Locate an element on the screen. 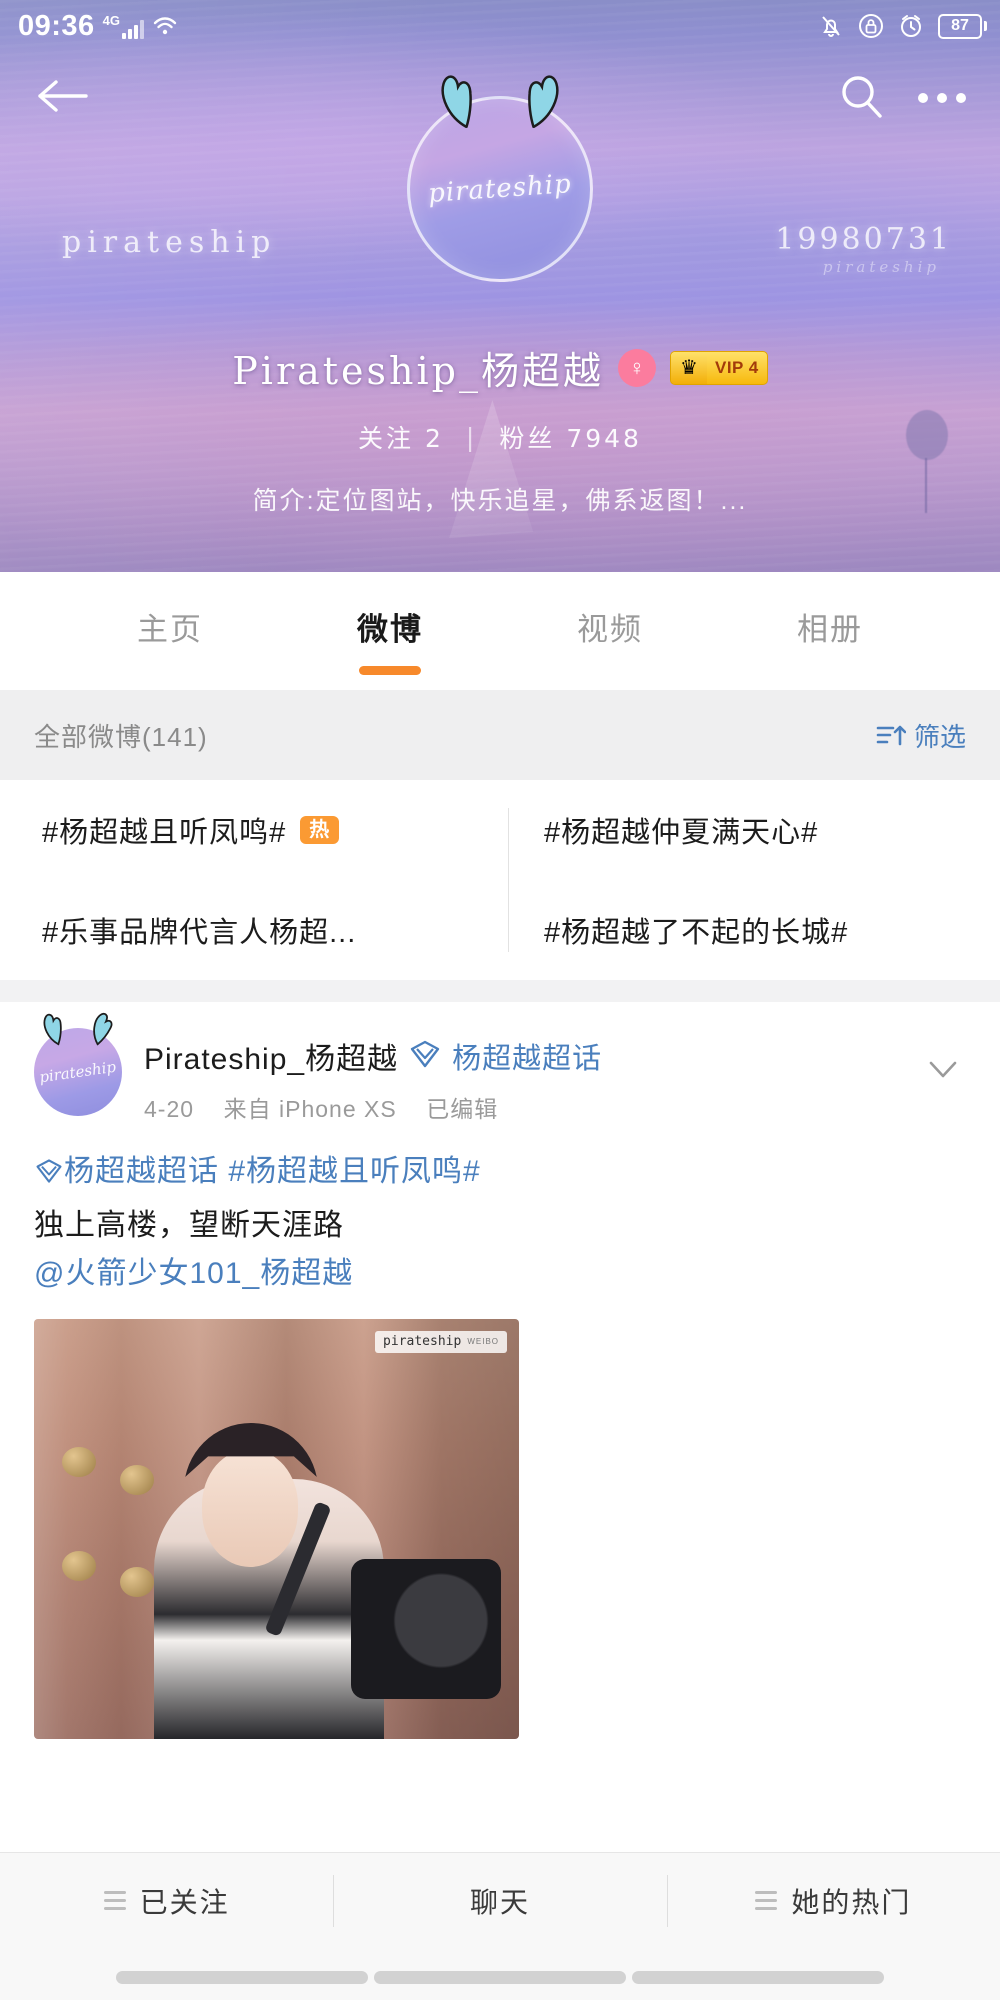 The width and height of the screenshot is (1000, 2000). status-bar: 09:36 4G 87 is located at coordinates (500, 26).